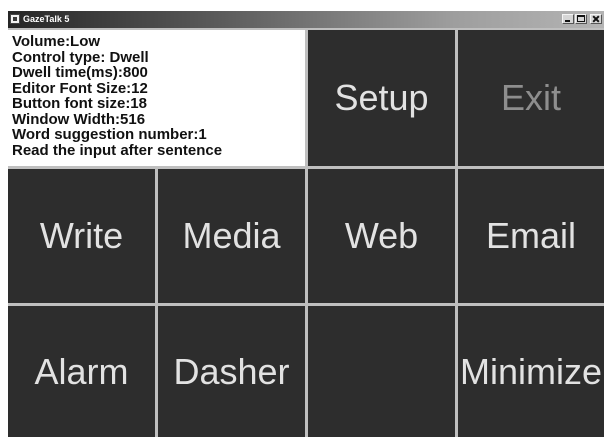 This screenshot has width=604, height=437. Describe the element at coordinates (81, 371) in the screenshot. I see `alarm-button: Alarm` at that location.